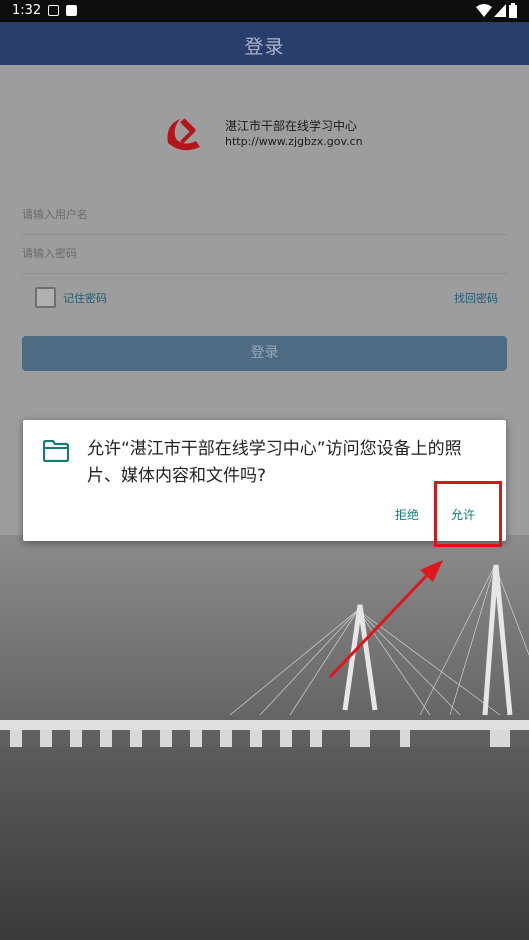 This screenshot has width=529, height=940. I want to click on status-time: 1:32, so click(27, 10).